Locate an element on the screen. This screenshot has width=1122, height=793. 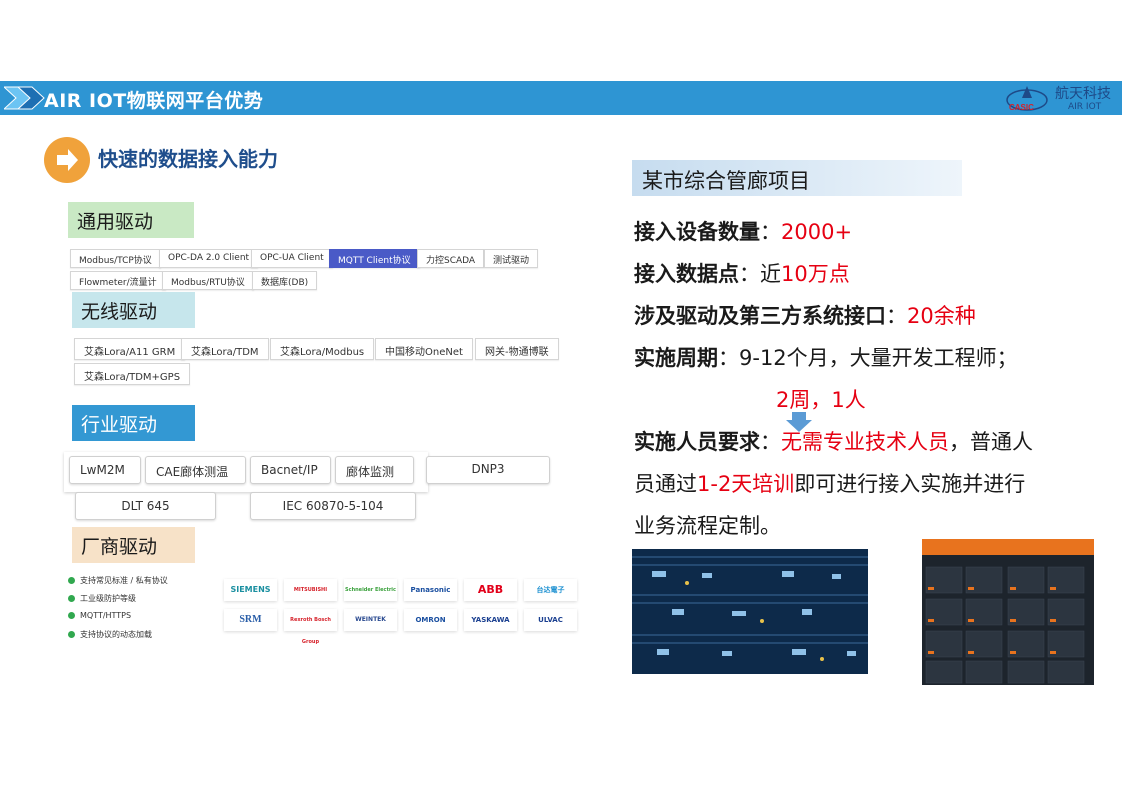
brand-srm: SRM is located at coordinates (250, 620).